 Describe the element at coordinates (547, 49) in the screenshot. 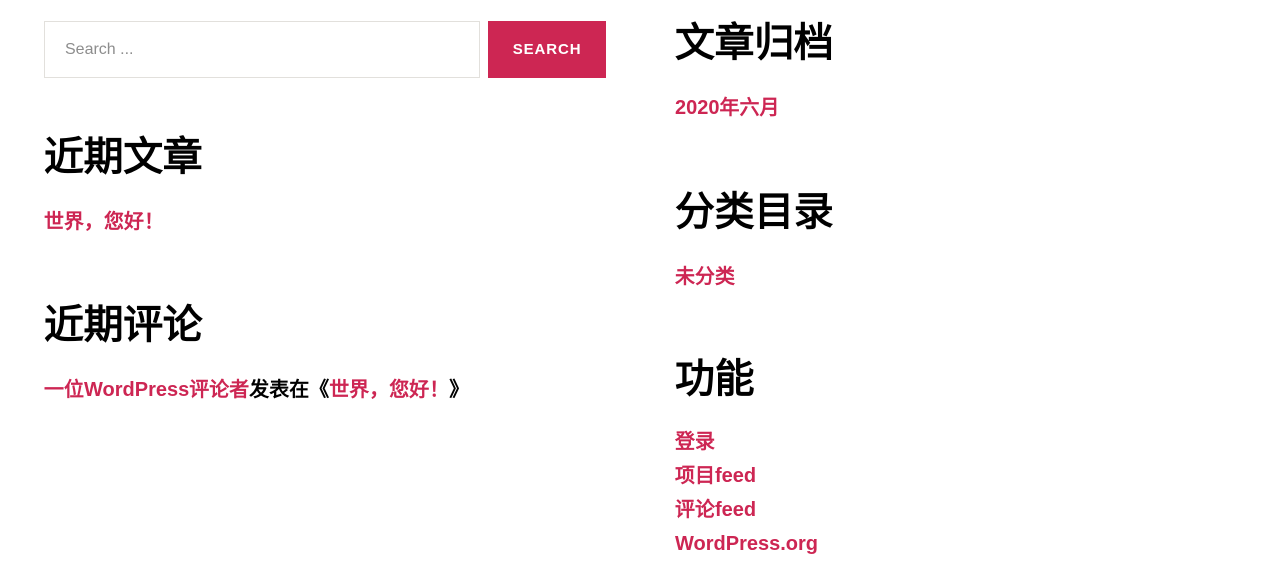

I see `search-submit-button: SEARCH` at that location.